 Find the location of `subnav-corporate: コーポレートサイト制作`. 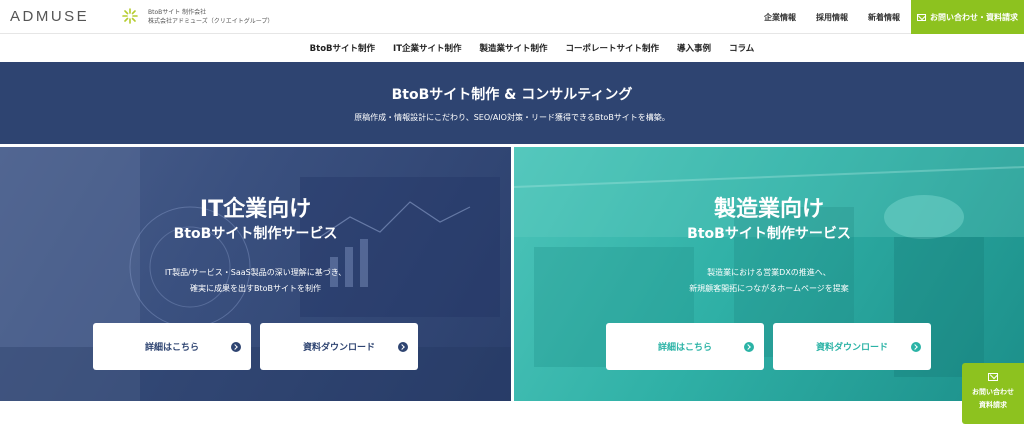

subnav-corporate: コーポレートサイト制作 is located at coordinates (613, 48).